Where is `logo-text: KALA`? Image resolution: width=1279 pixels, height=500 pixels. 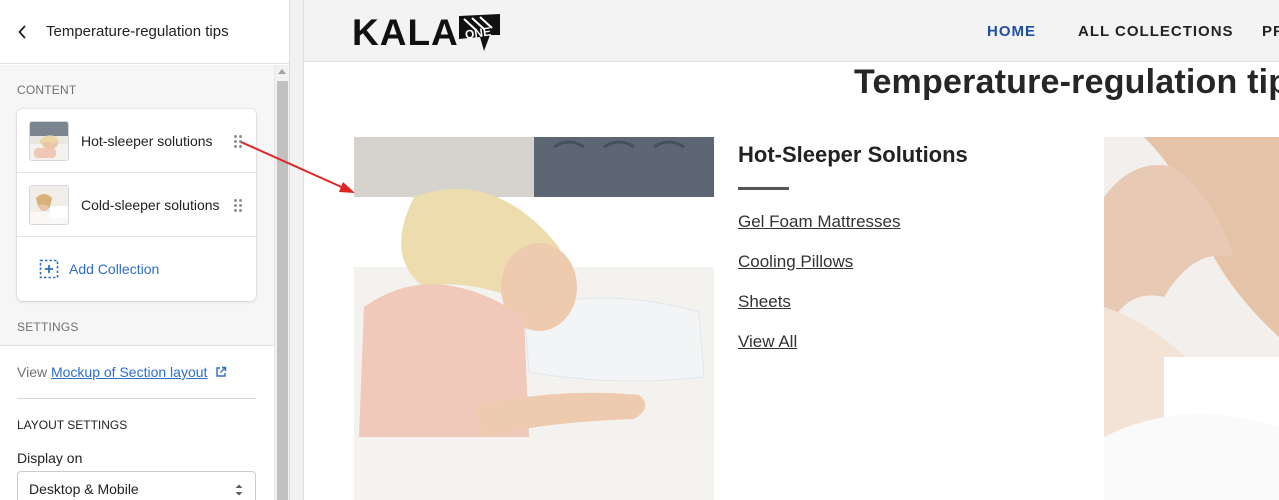
logo-text: KALA is located at coordinates (405, 32).